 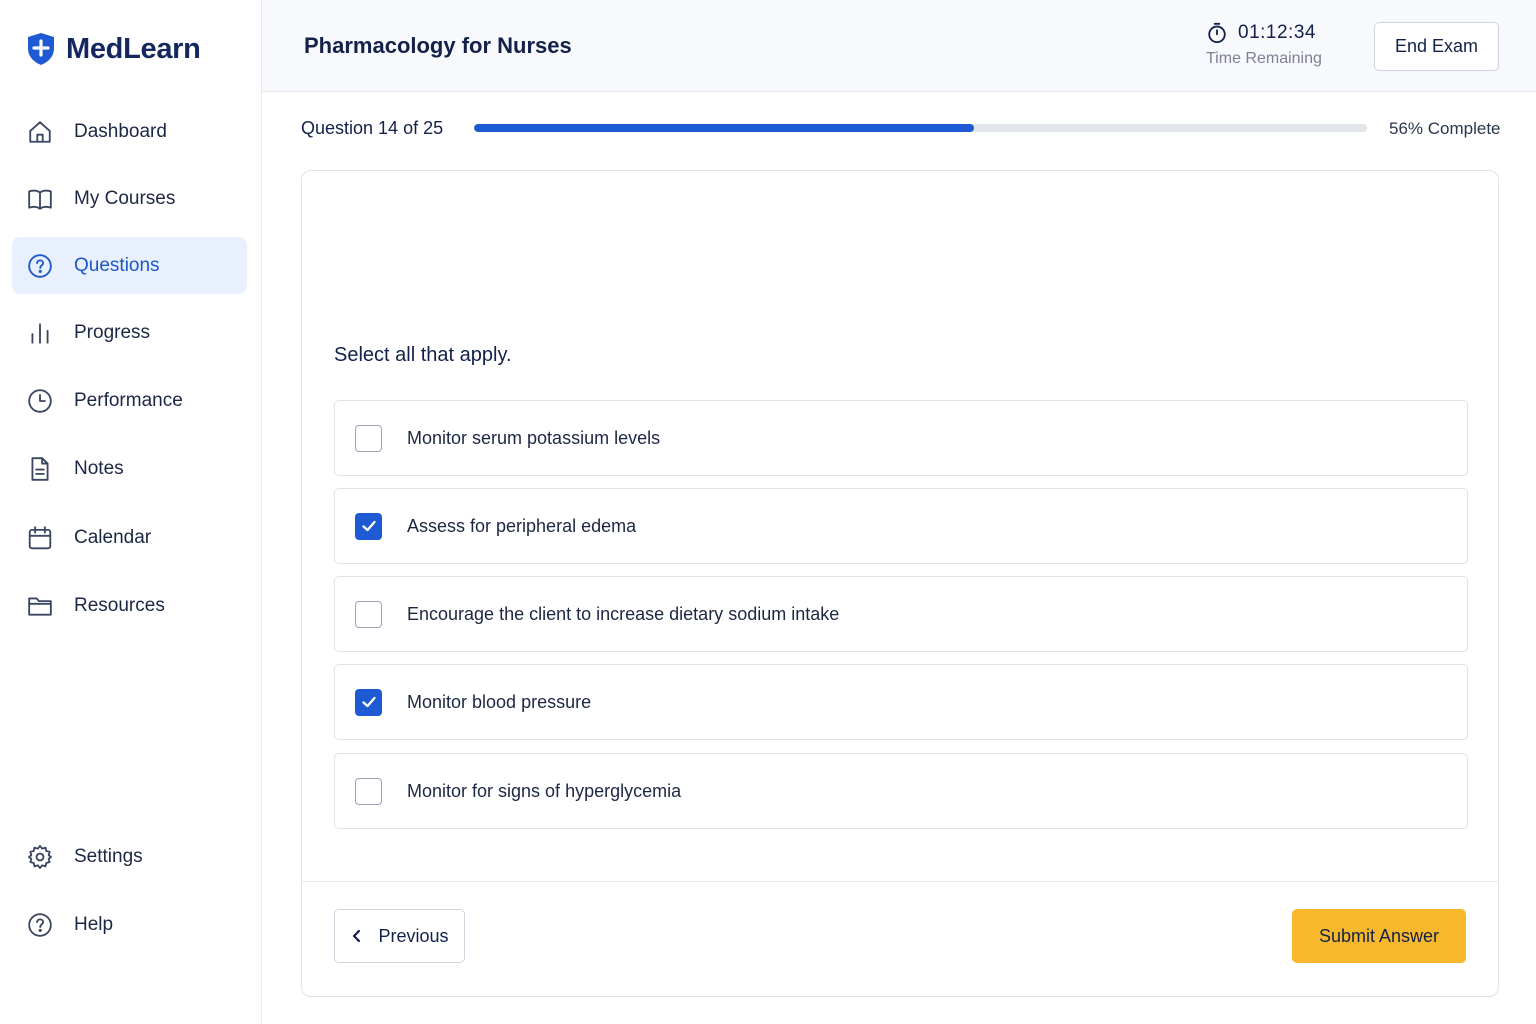 I want to click on option-label: Monitor serum potassium levels, so click(x=534, y=437).